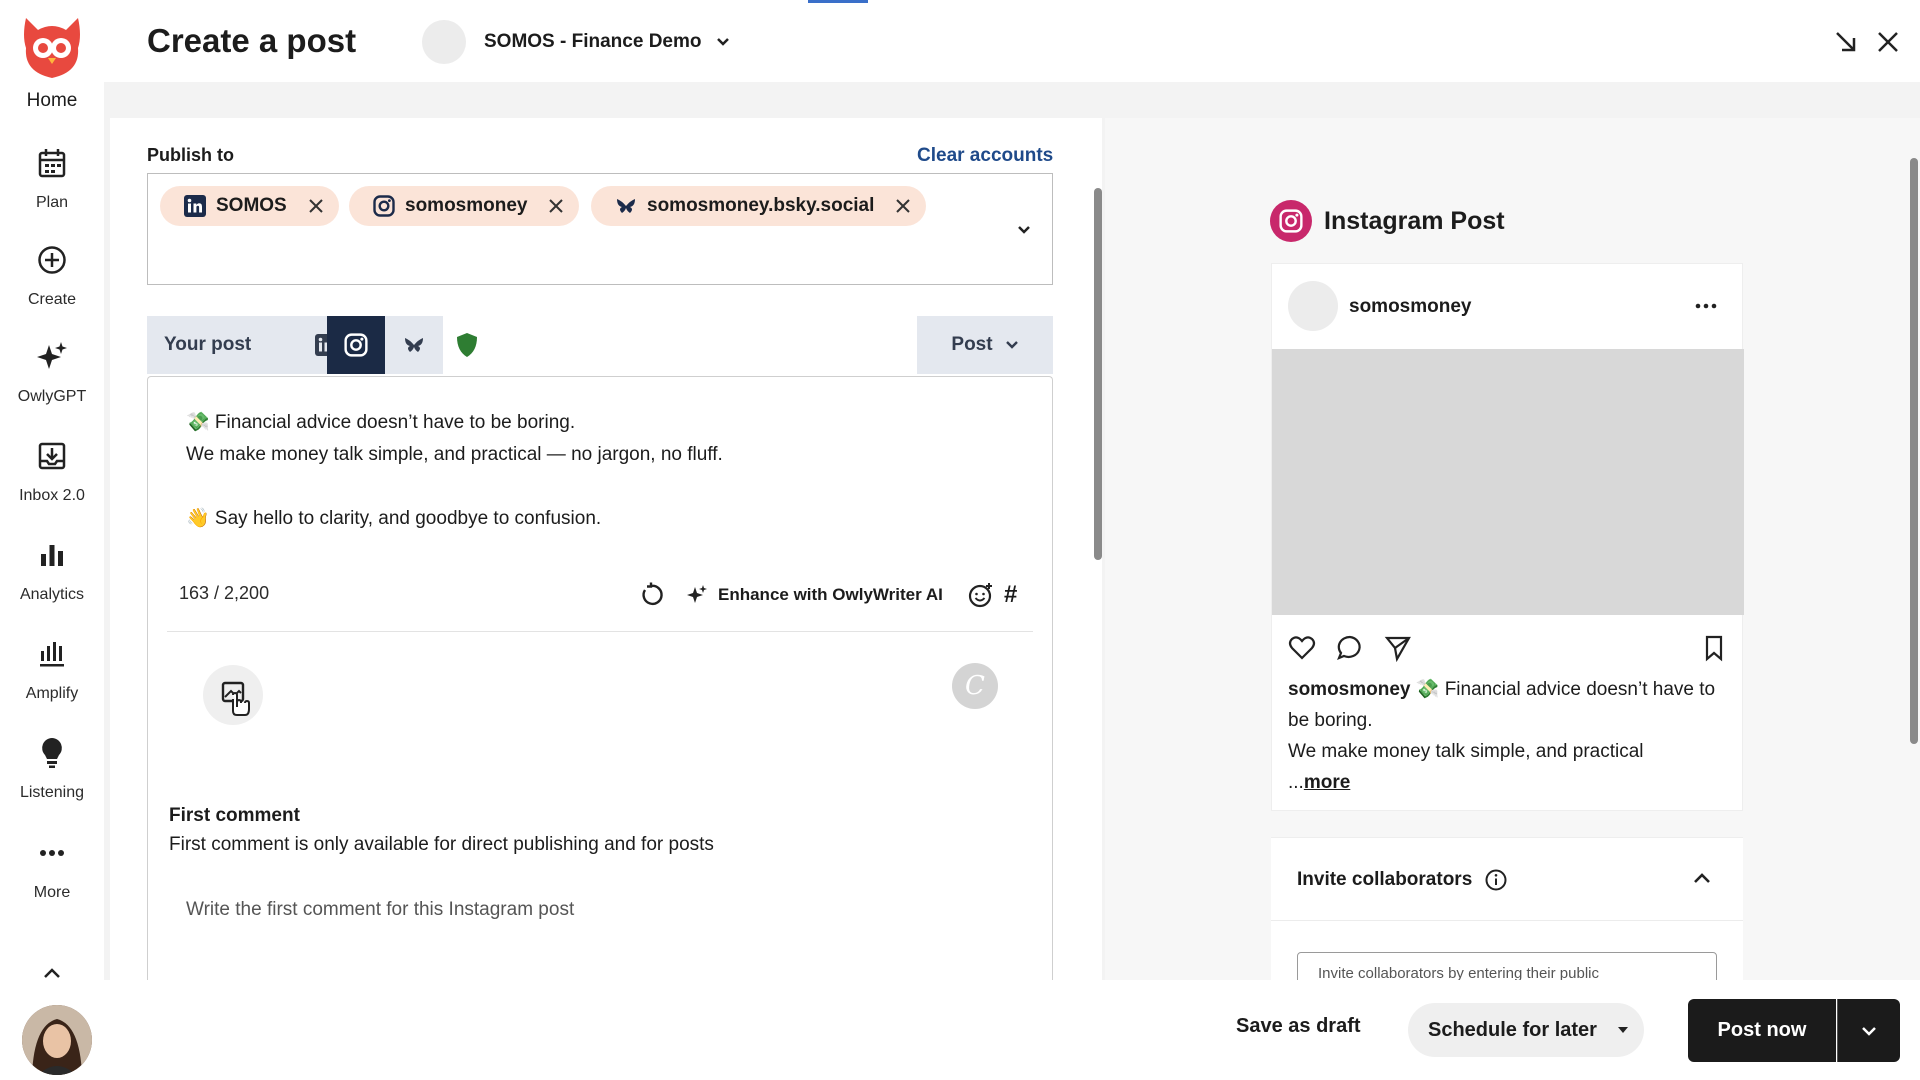 The height and width of the screenshot is (1080, 1920). I want to click on editor-scrollbar, so click(1098, 374).